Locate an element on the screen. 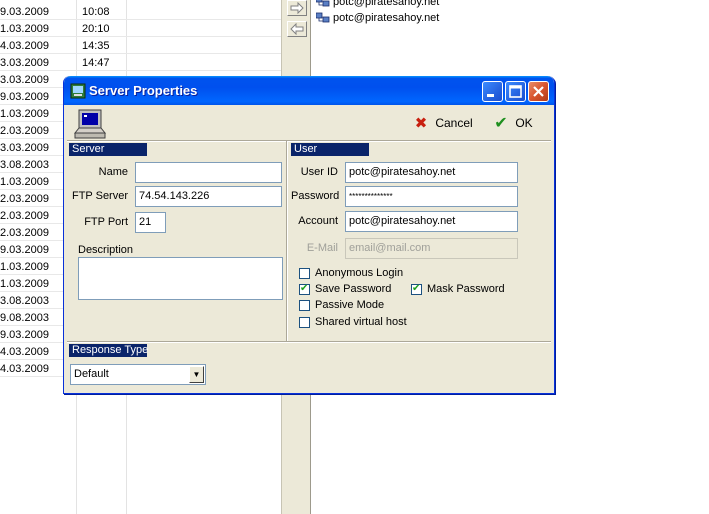 The width and height of the screenshot is (709, 514). response-type-value: Default is located at coordinates (91, 374).